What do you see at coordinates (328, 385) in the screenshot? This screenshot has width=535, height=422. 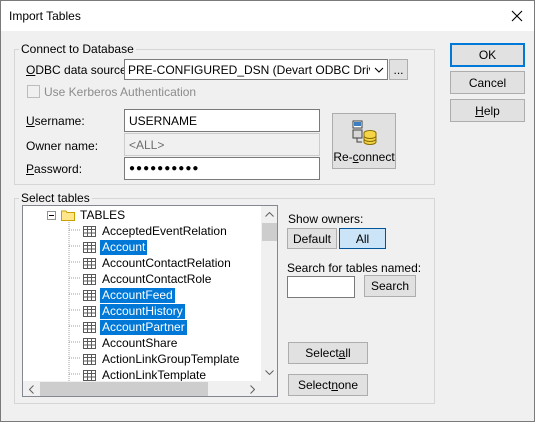 I see `select-none-button: Select n one` at bounding box center [328, 385].